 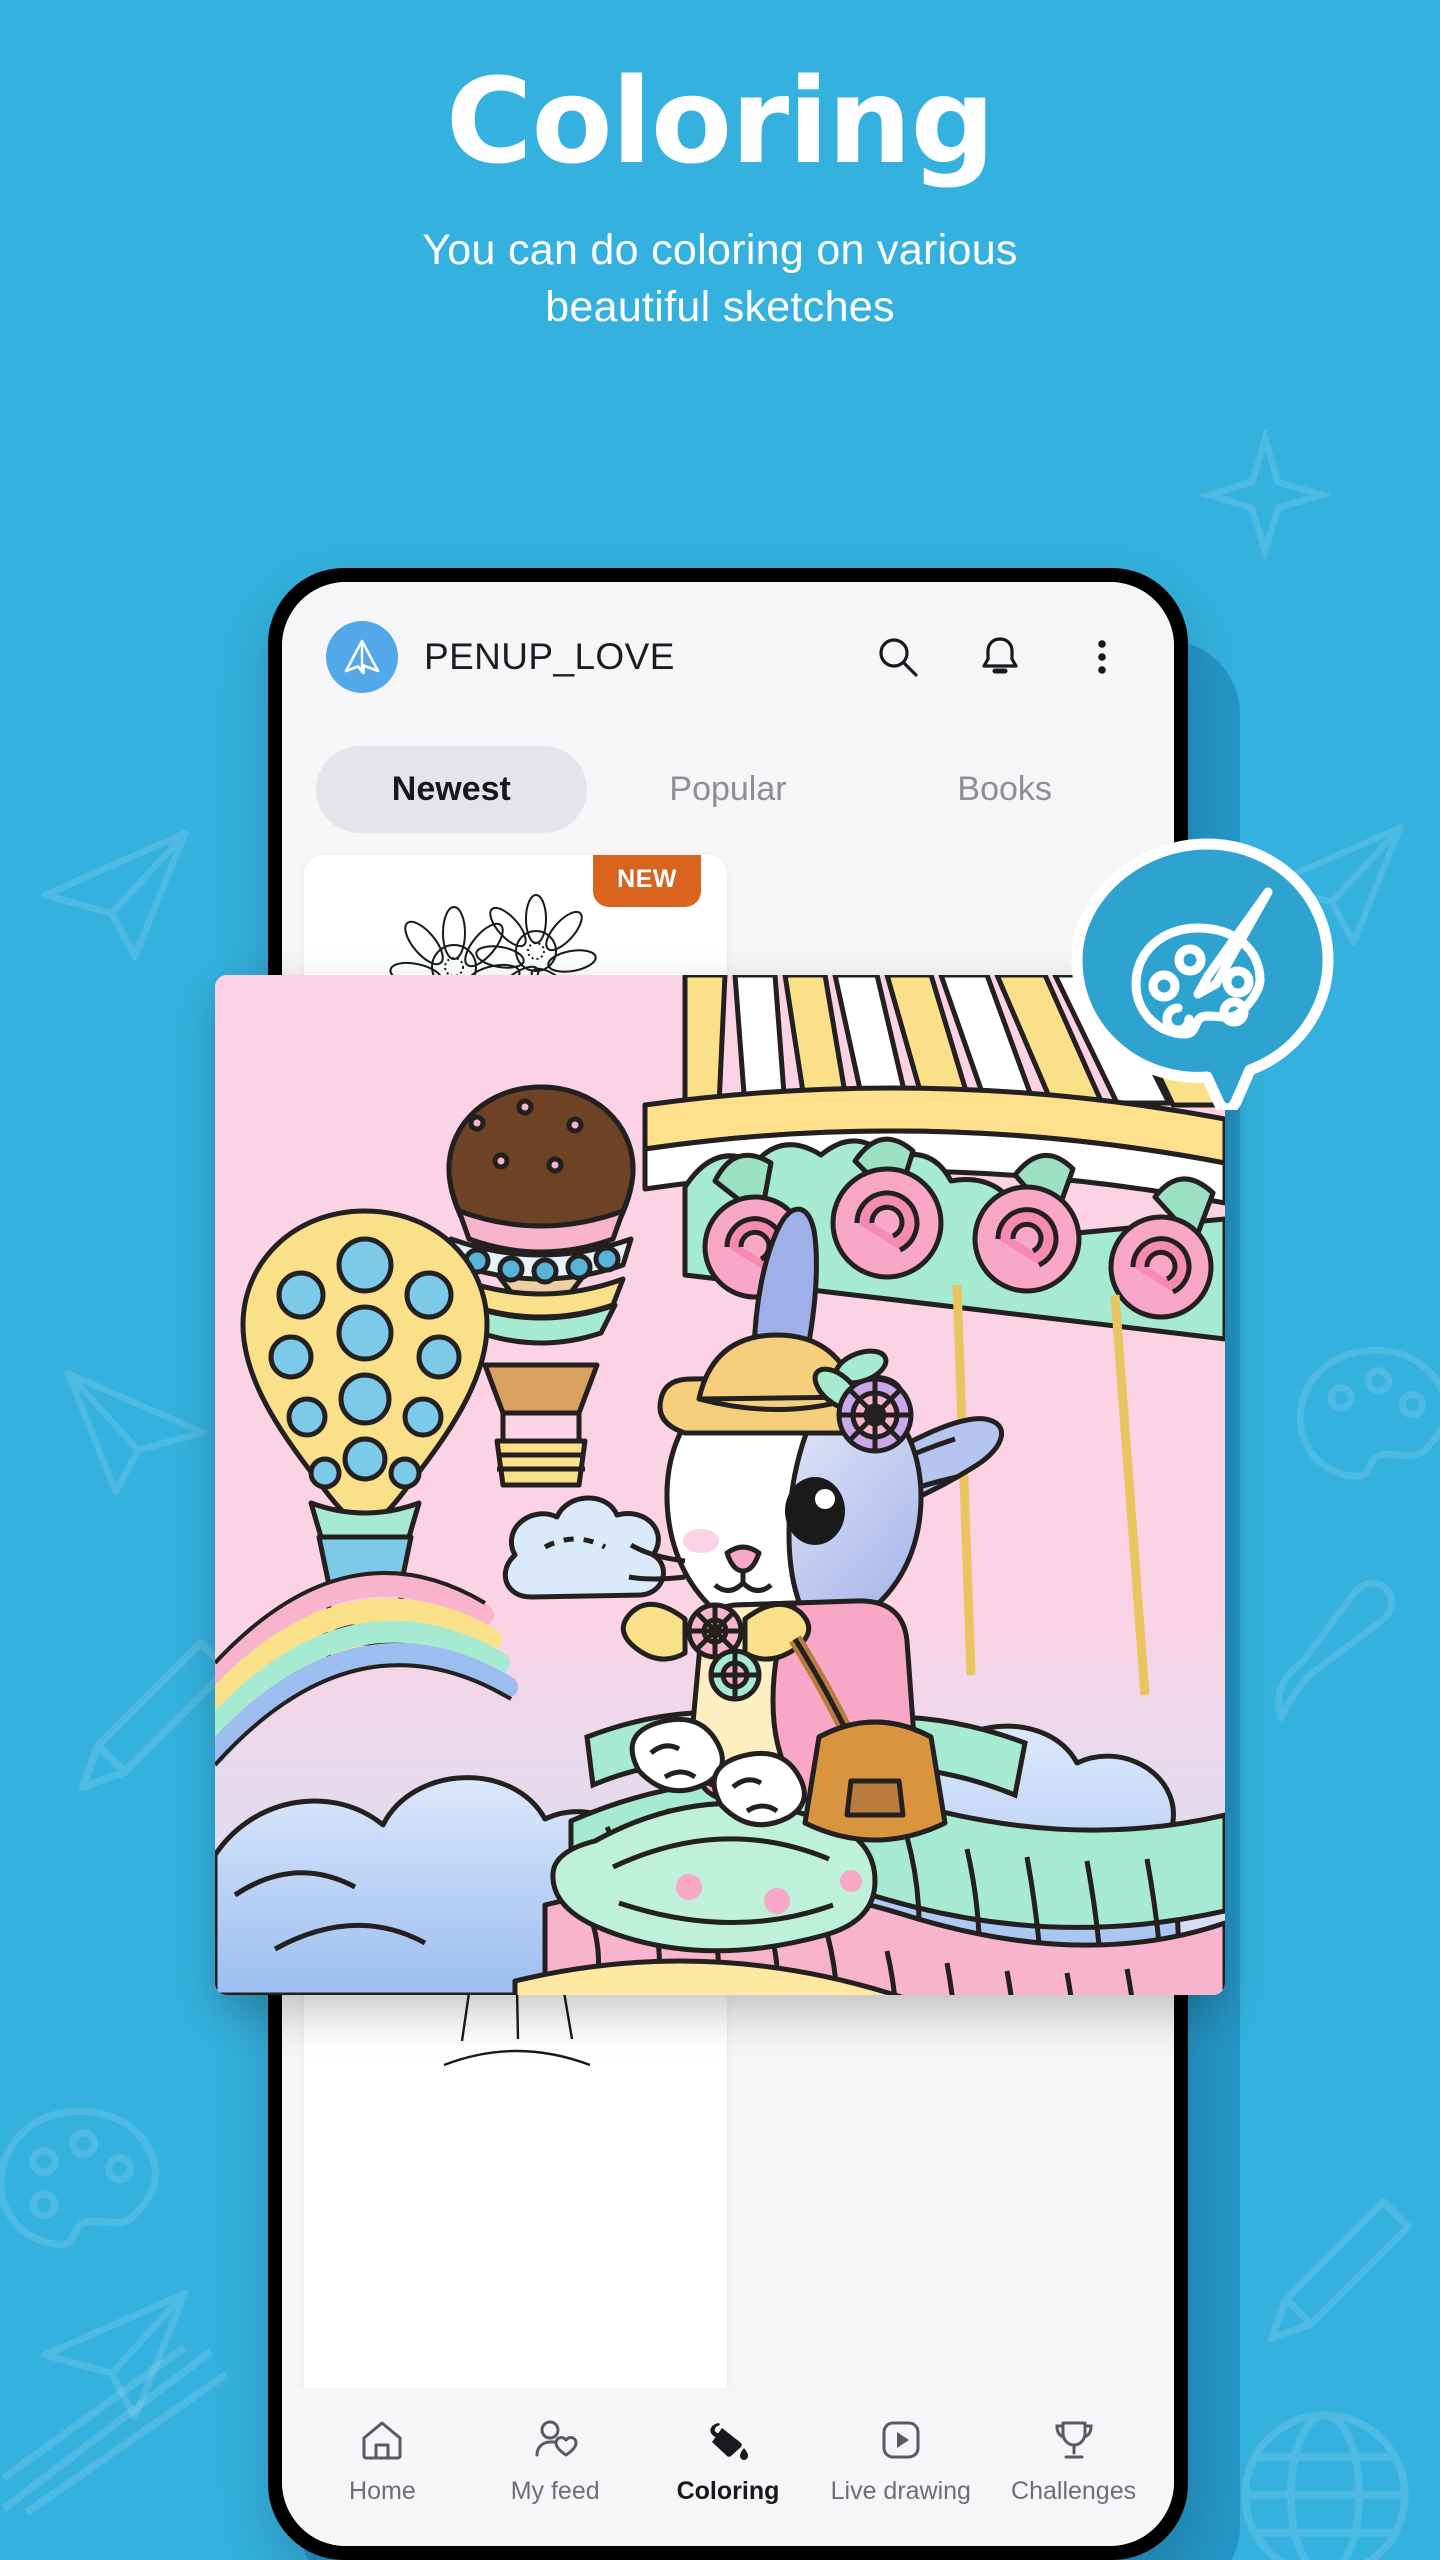 I want to click on app-bar: PENUP_LOVE, so click(x=728, y=657).